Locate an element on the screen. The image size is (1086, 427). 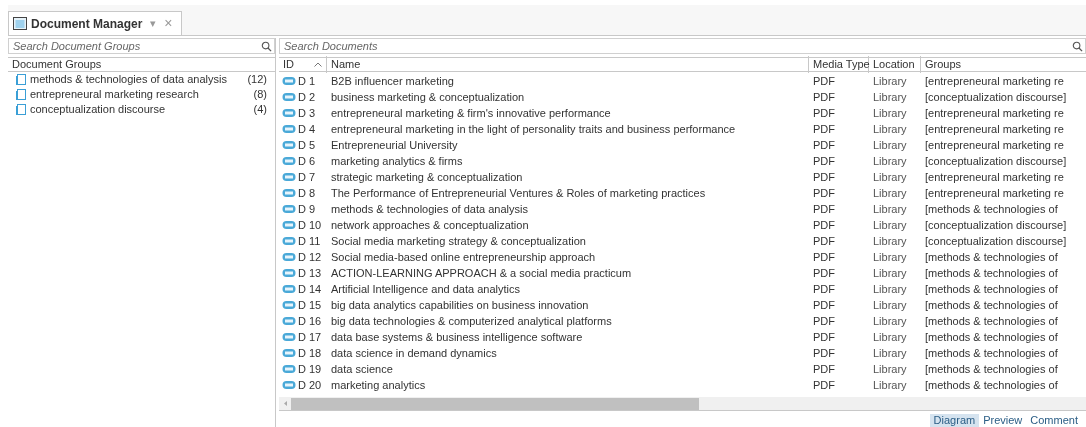
table-cell-text: D 3 is located at coordinates (307, 113).